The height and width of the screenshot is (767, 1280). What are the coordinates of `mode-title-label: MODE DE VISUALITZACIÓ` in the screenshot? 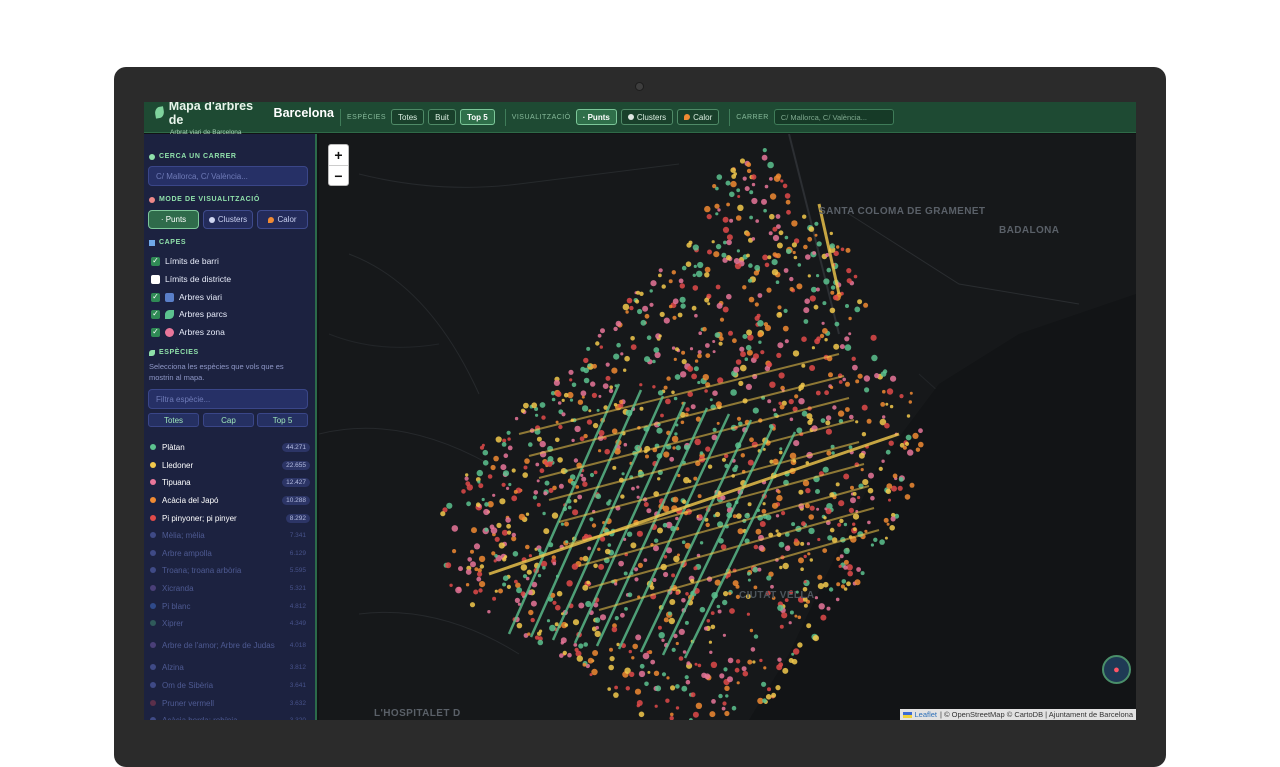 It's located at (209, 199).